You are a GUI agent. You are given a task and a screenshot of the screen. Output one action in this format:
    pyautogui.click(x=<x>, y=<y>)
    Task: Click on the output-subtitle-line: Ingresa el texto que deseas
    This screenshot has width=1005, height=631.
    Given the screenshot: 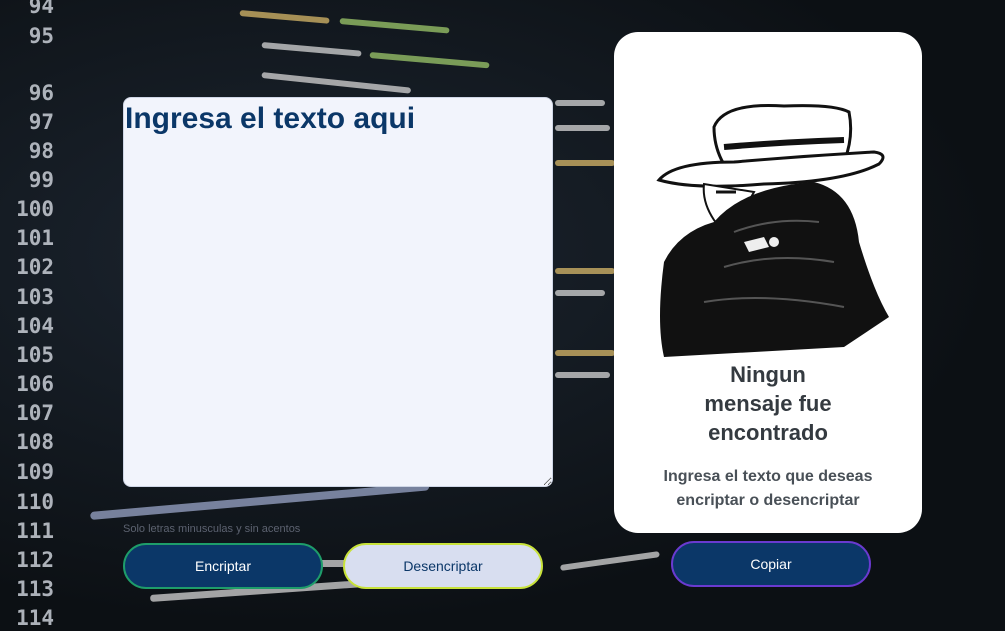 What is the action you would take?
    pyautogui.click(x=768, y=476)
    